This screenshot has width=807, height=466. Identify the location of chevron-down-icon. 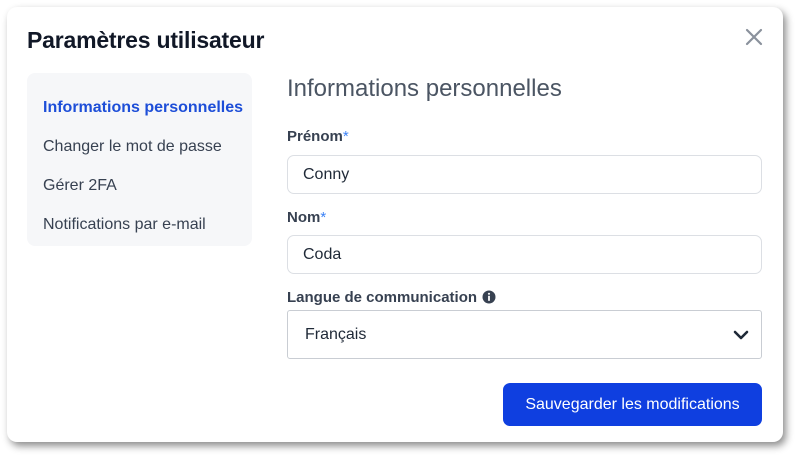
(741, 335).